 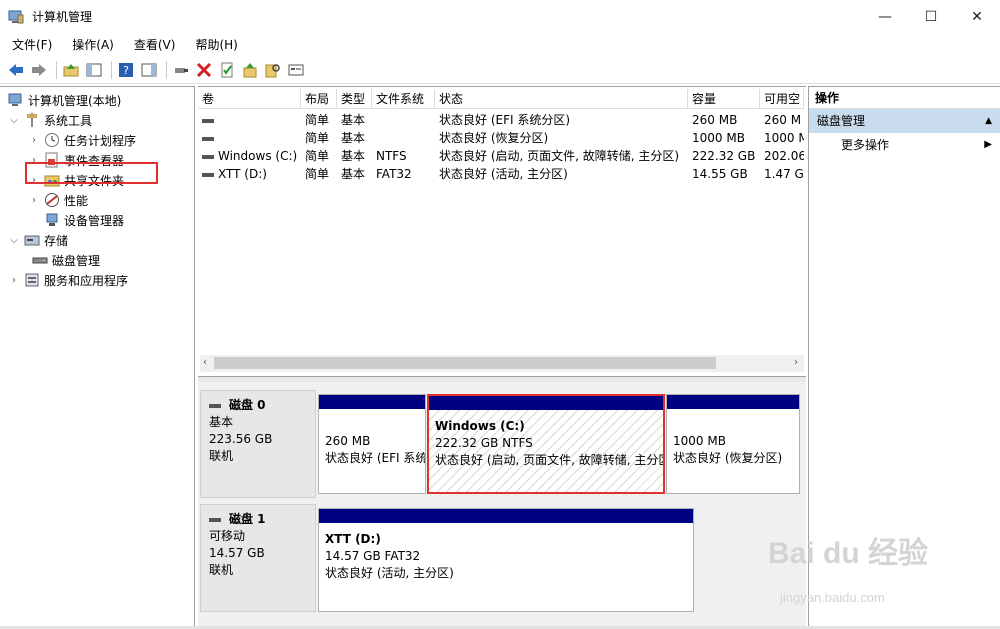 I want to click on properties-icon, so click(x=227, y=70).